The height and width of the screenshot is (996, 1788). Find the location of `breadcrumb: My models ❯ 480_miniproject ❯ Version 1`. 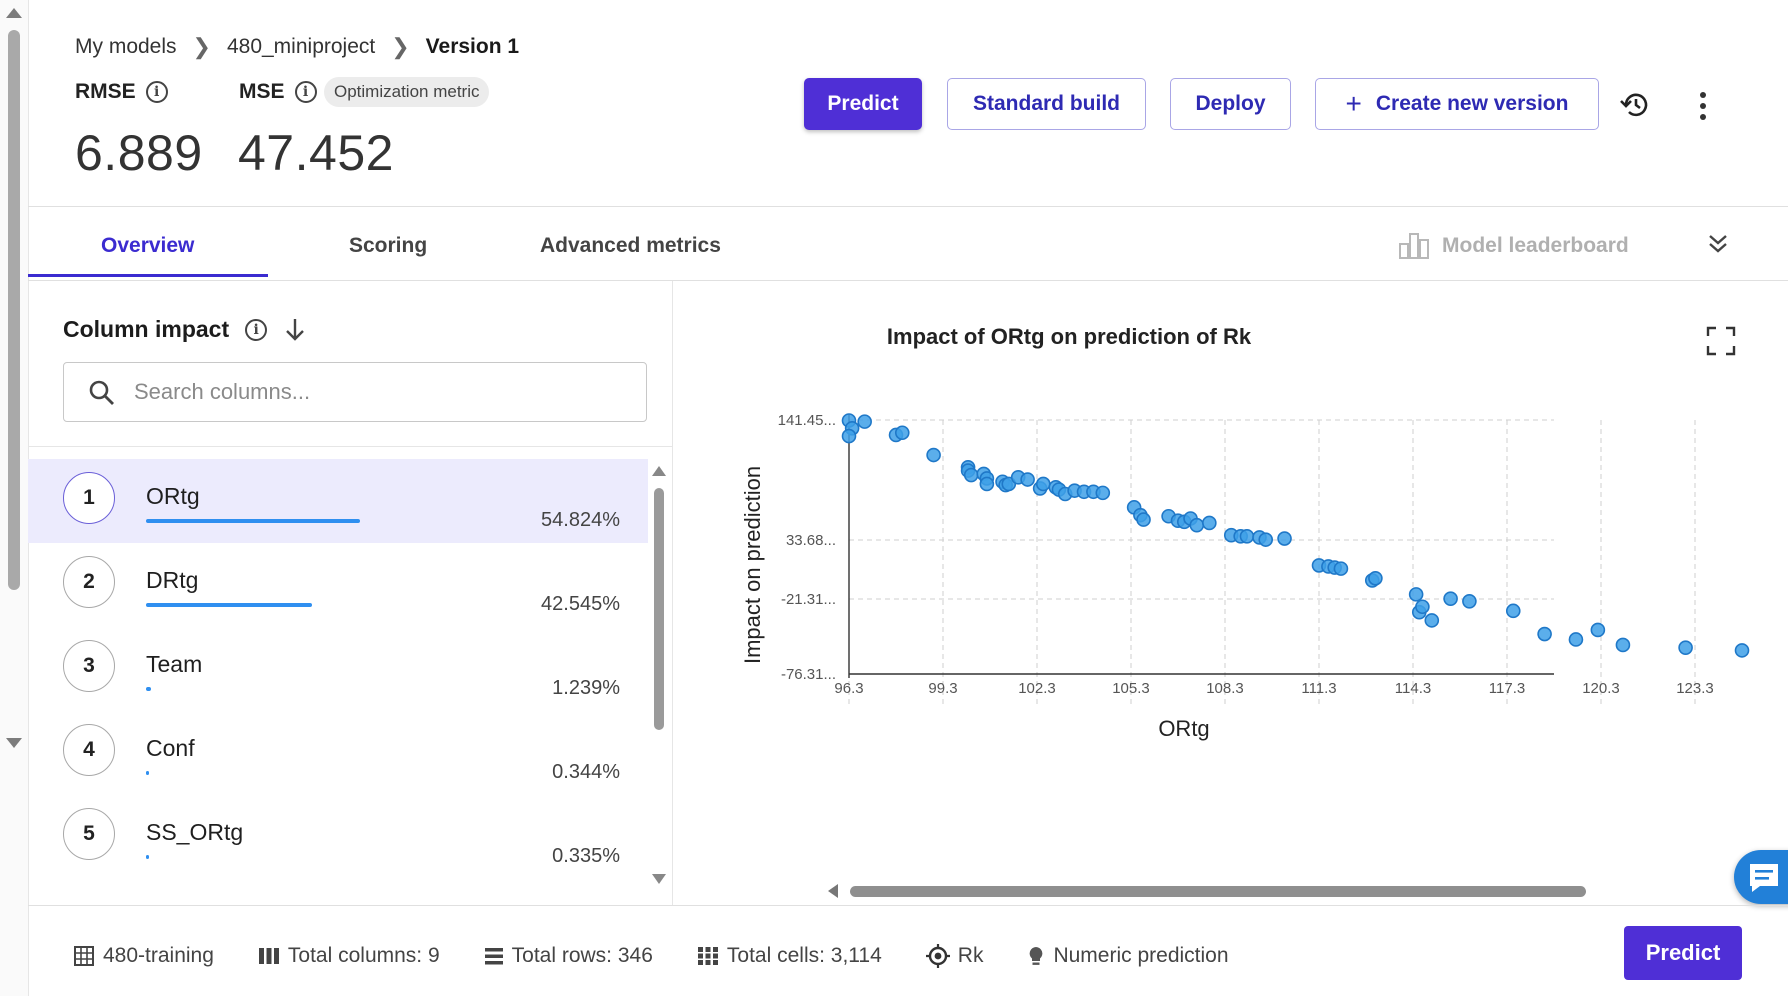

breadcrumb: My models ❯ 480_miniproject ❯ Version 1 is located at coordinates (297, 47).